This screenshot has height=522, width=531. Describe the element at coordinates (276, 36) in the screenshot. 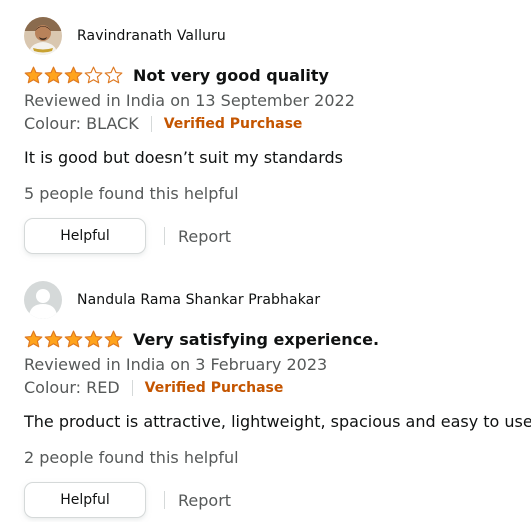

I see `reviewer-profile: Ravindranath Valluru` at that location.